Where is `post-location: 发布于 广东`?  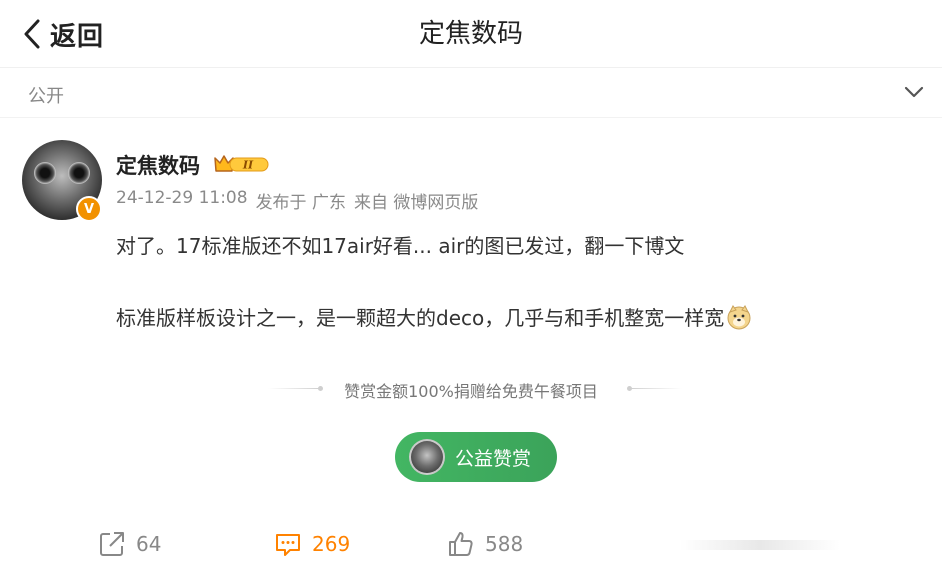 post-location: 发布于 广东 is located at coordinates (300, 203).